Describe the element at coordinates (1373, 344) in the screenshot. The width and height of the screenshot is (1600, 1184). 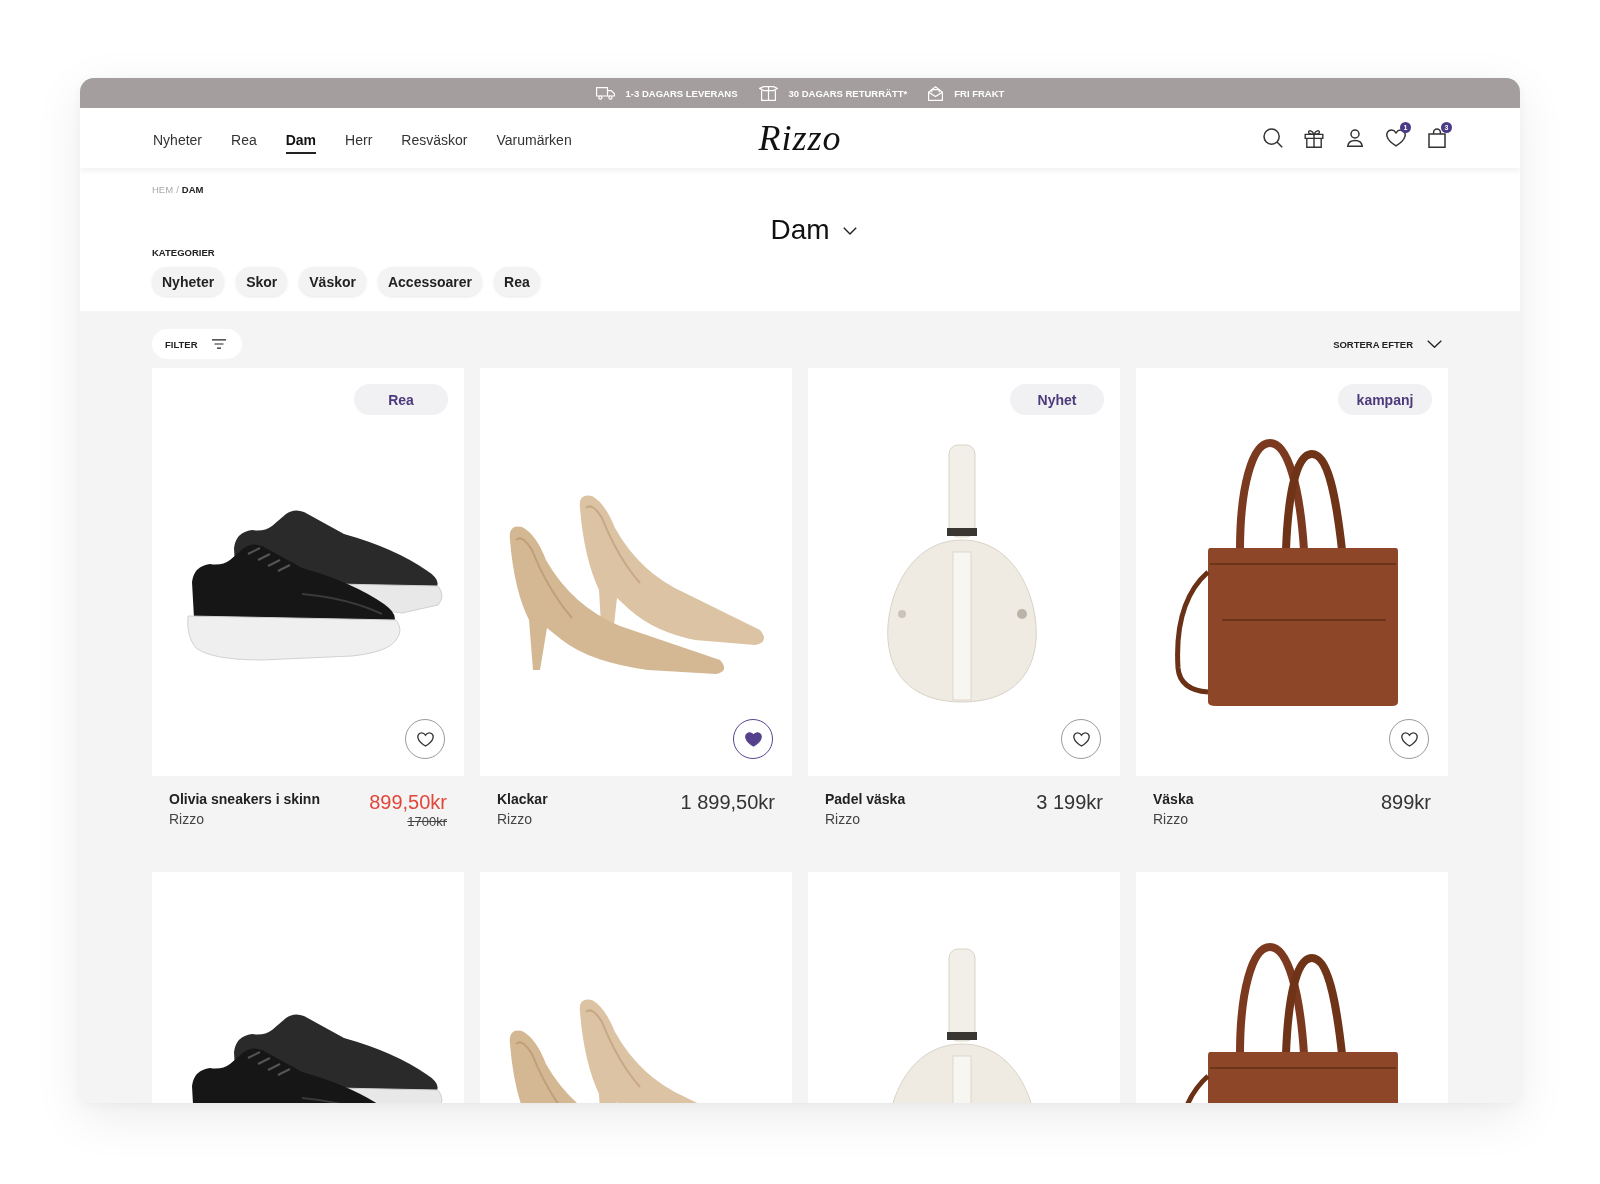
I see `sort-dropdown: SORTERA EFTER` at that location.